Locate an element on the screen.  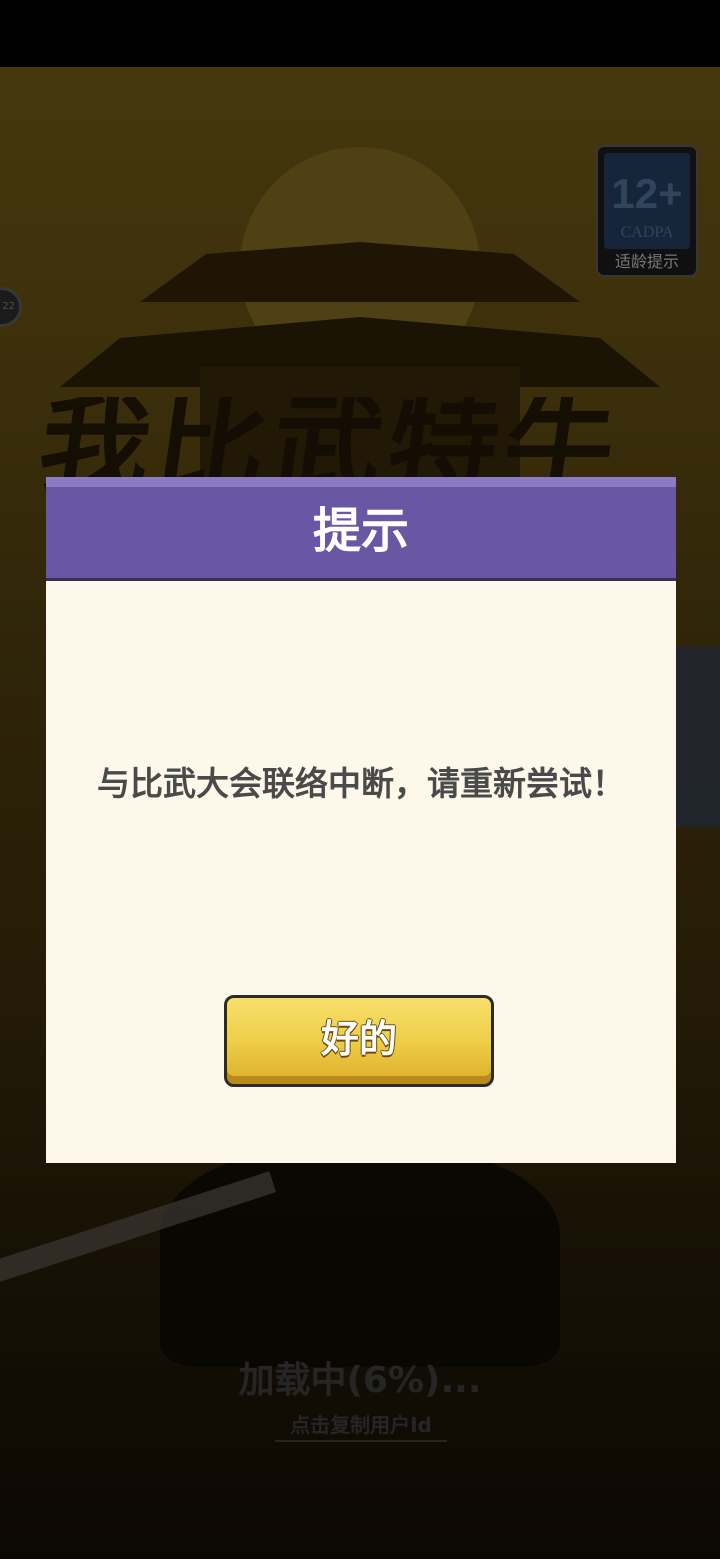
status-bar is located at coordinates (360, 33).